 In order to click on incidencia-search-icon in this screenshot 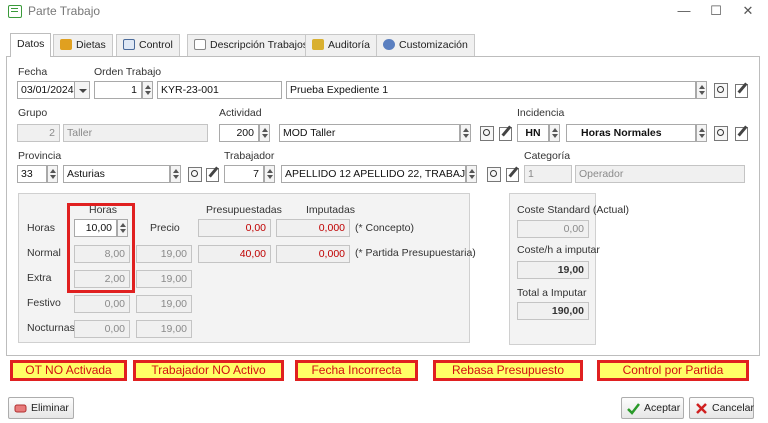, I will do `click(720, 133)`.